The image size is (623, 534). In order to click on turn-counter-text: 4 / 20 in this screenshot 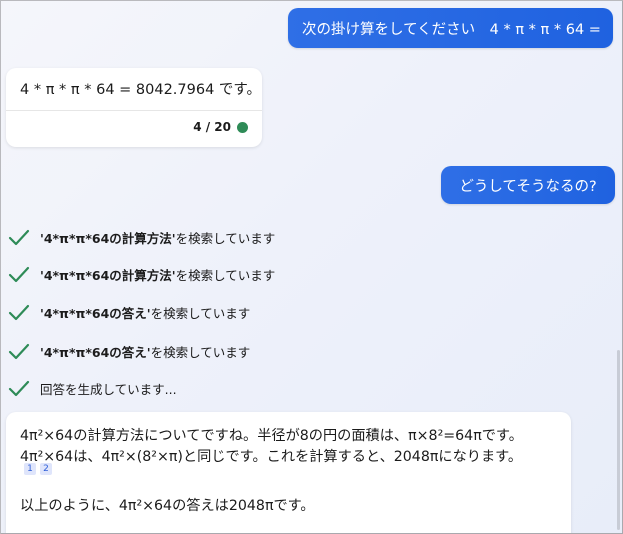, I will do `click(212, 127)`.